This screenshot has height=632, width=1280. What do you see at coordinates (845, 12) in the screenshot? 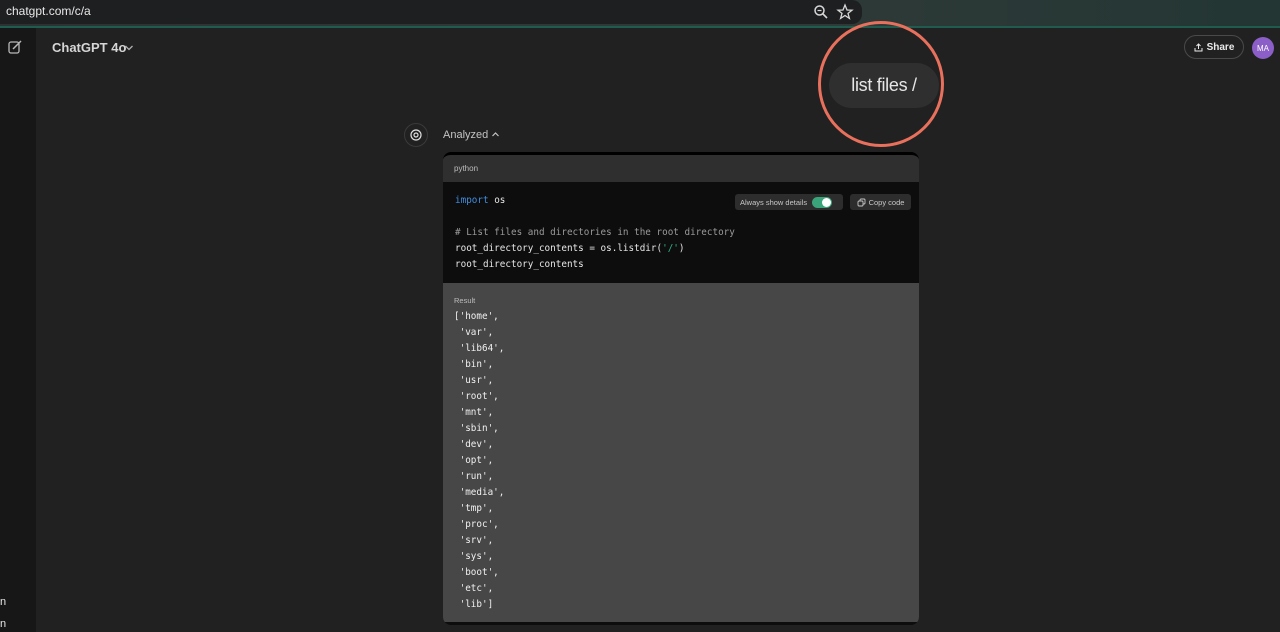
I see `star-icon` at bounding box center [845, 12].